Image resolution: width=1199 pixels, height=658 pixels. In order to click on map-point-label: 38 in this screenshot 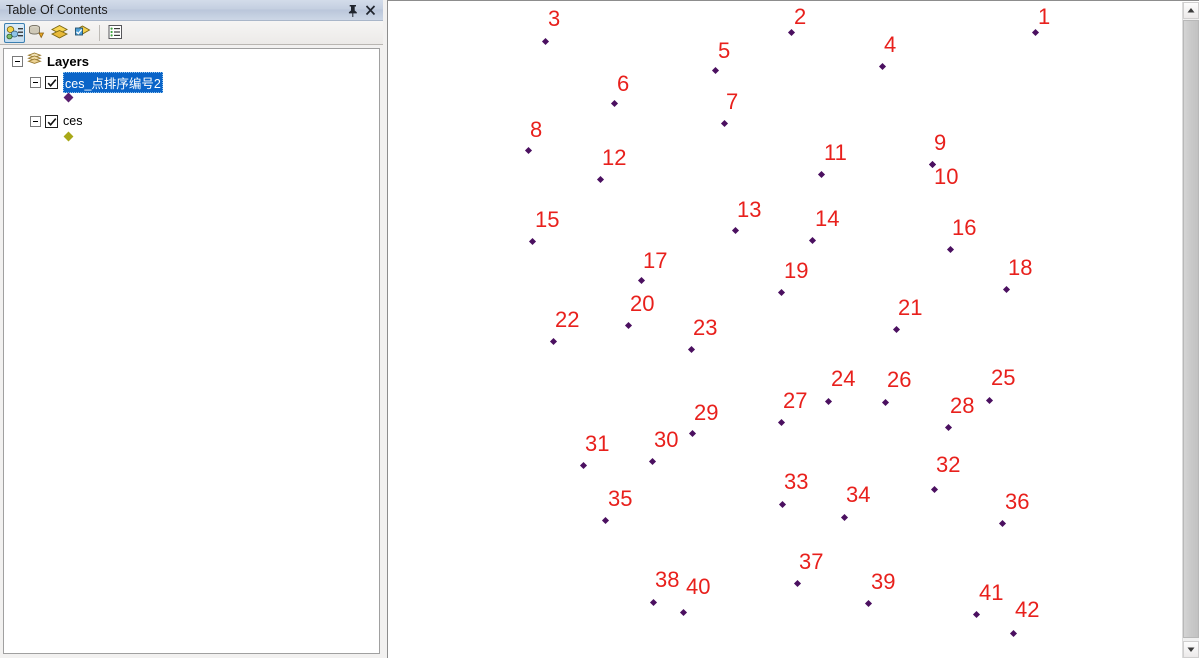, I will do `click(667, 579)`.